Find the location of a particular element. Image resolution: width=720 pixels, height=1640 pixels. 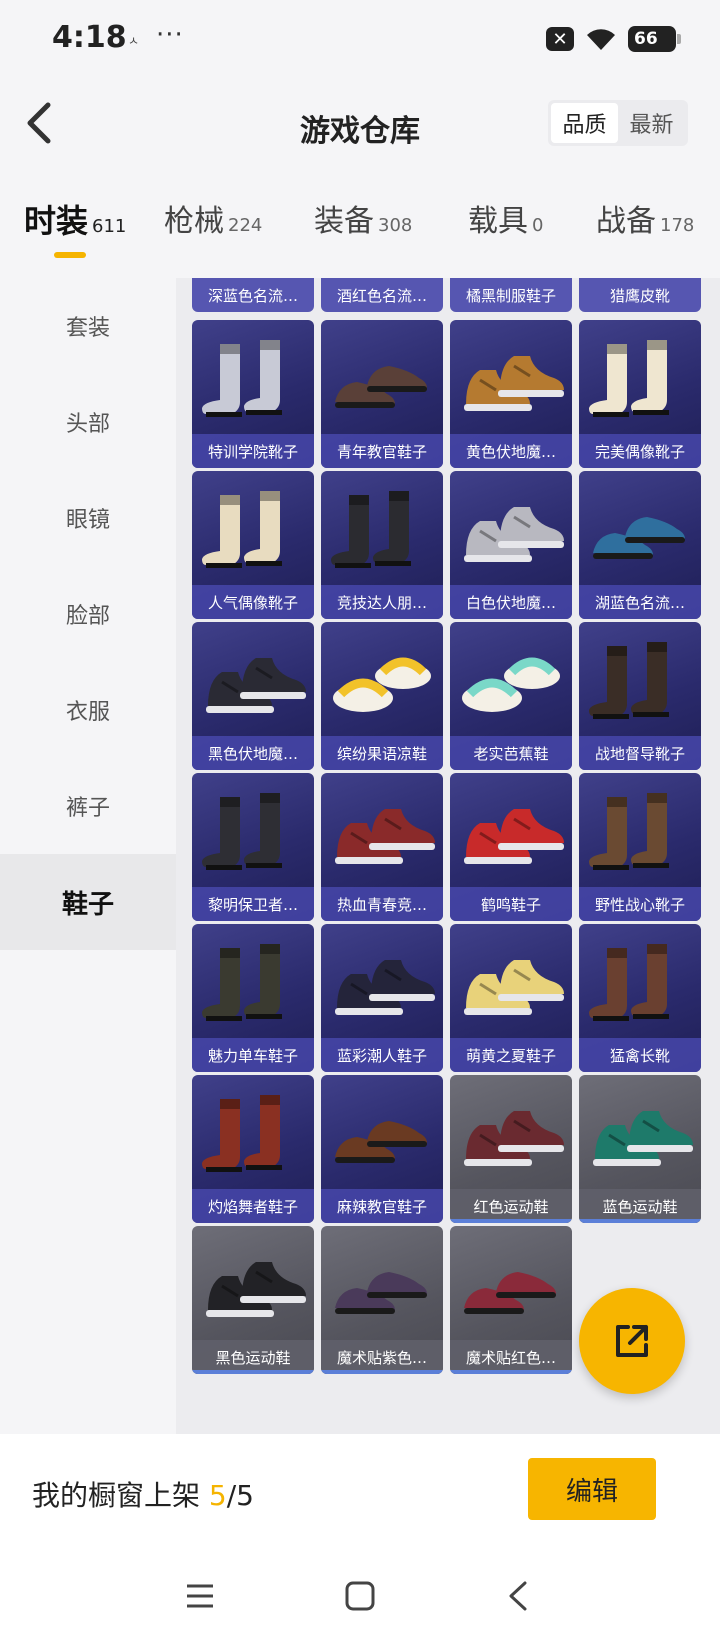

sidebar-item-glasses: 眼镜 is located at coordinates (88, 518).